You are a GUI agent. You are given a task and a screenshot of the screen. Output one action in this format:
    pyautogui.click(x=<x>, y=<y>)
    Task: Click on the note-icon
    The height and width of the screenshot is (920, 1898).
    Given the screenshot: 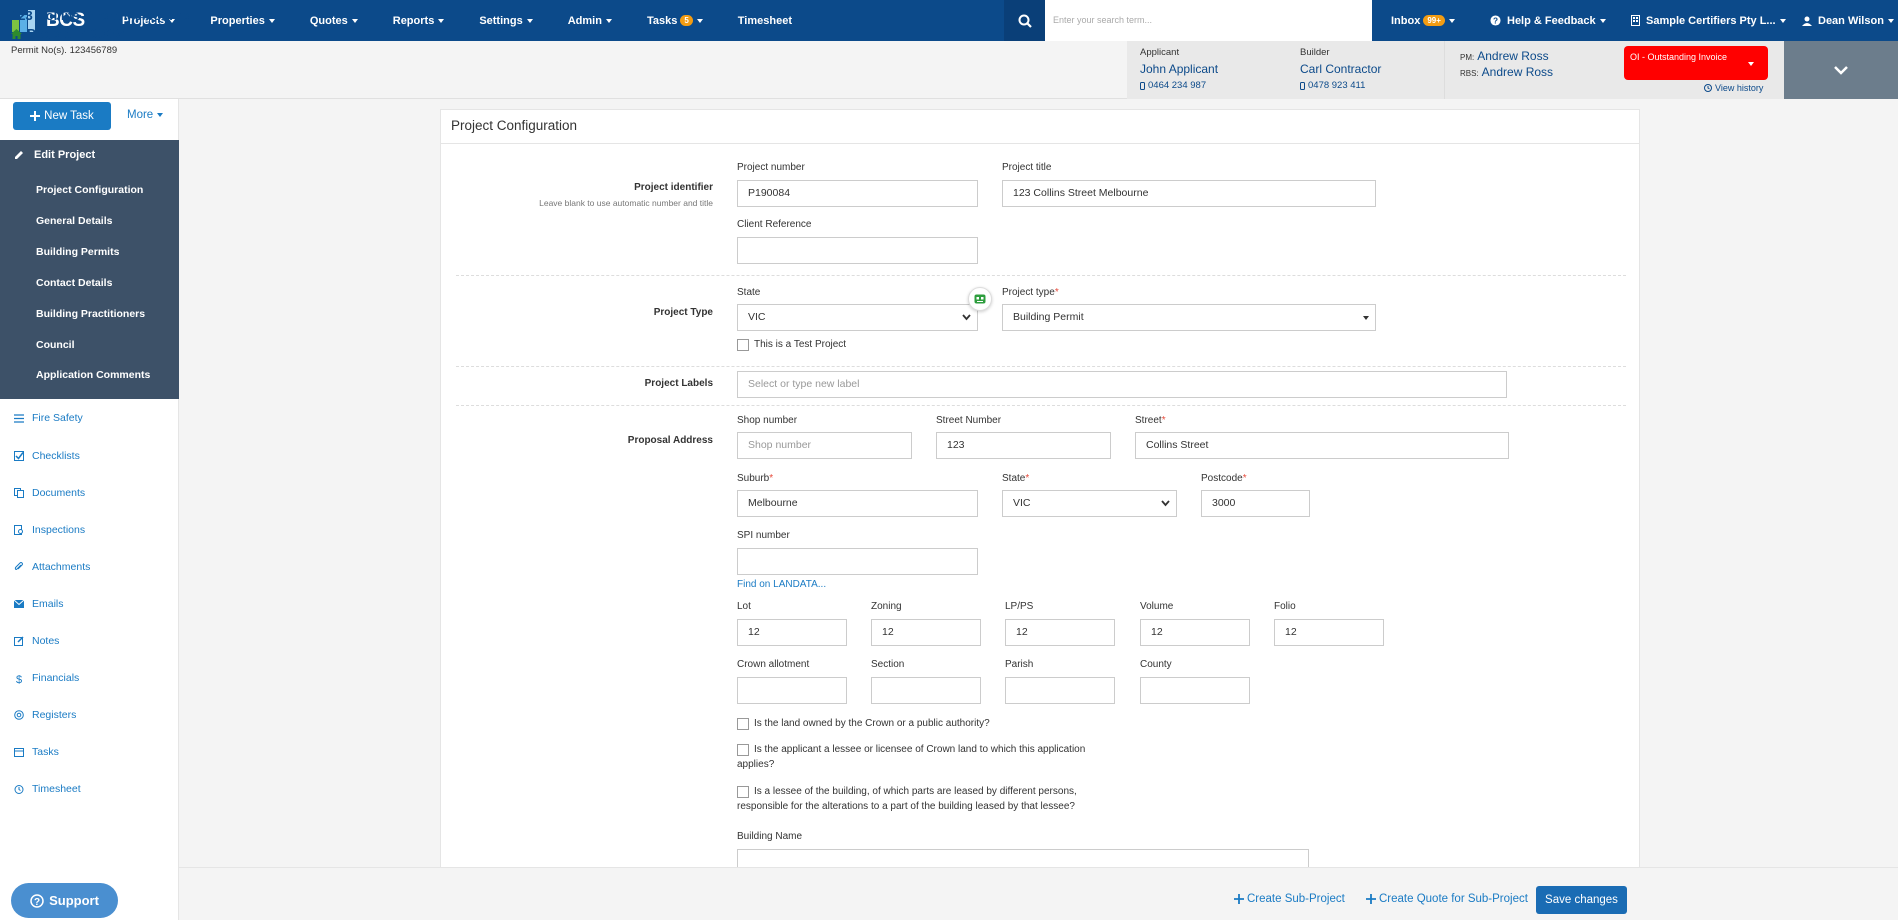 What is the action you would take?
    pyautogui.click(x=19, y=641)
    